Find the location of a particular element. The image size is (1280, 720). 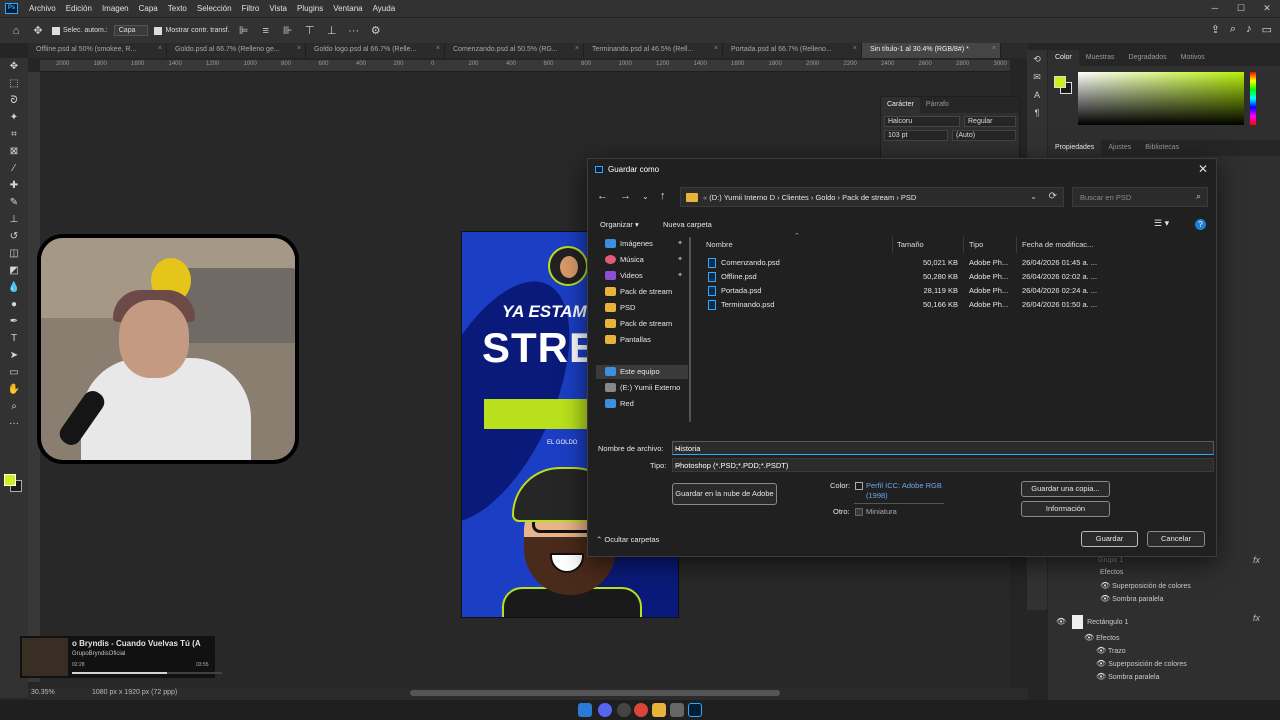

pane-scrollbar is located at coordinates (691, 329).